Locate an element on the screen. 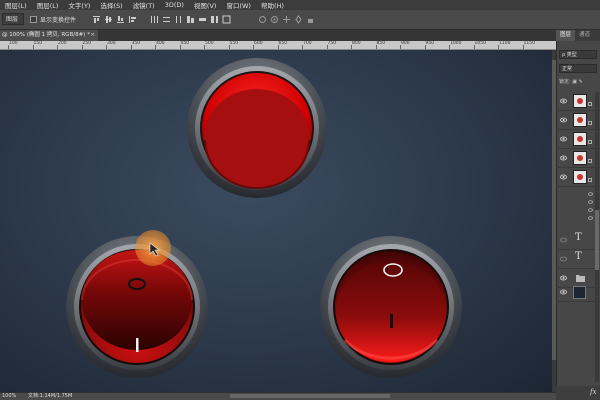  menu-layer-1: 图层(L) is located at coordinates (16, 5).